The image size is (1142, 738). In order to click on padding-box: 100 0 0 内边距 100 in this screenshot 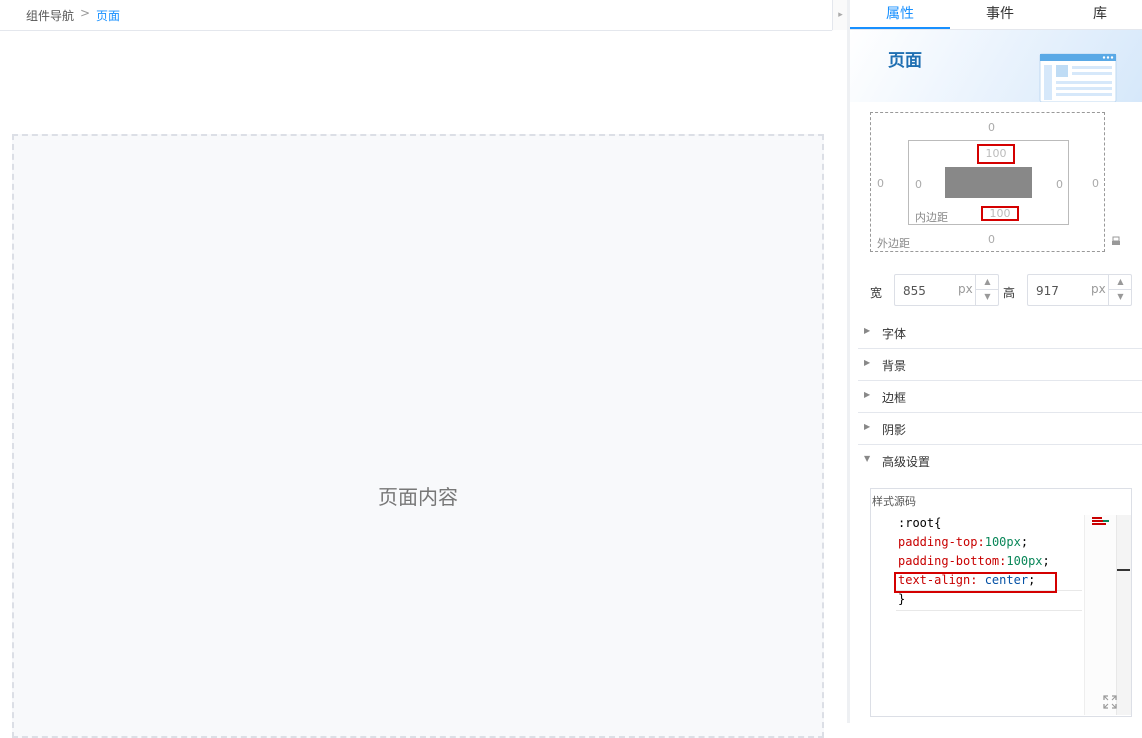, I will do `click(988, 182)`.